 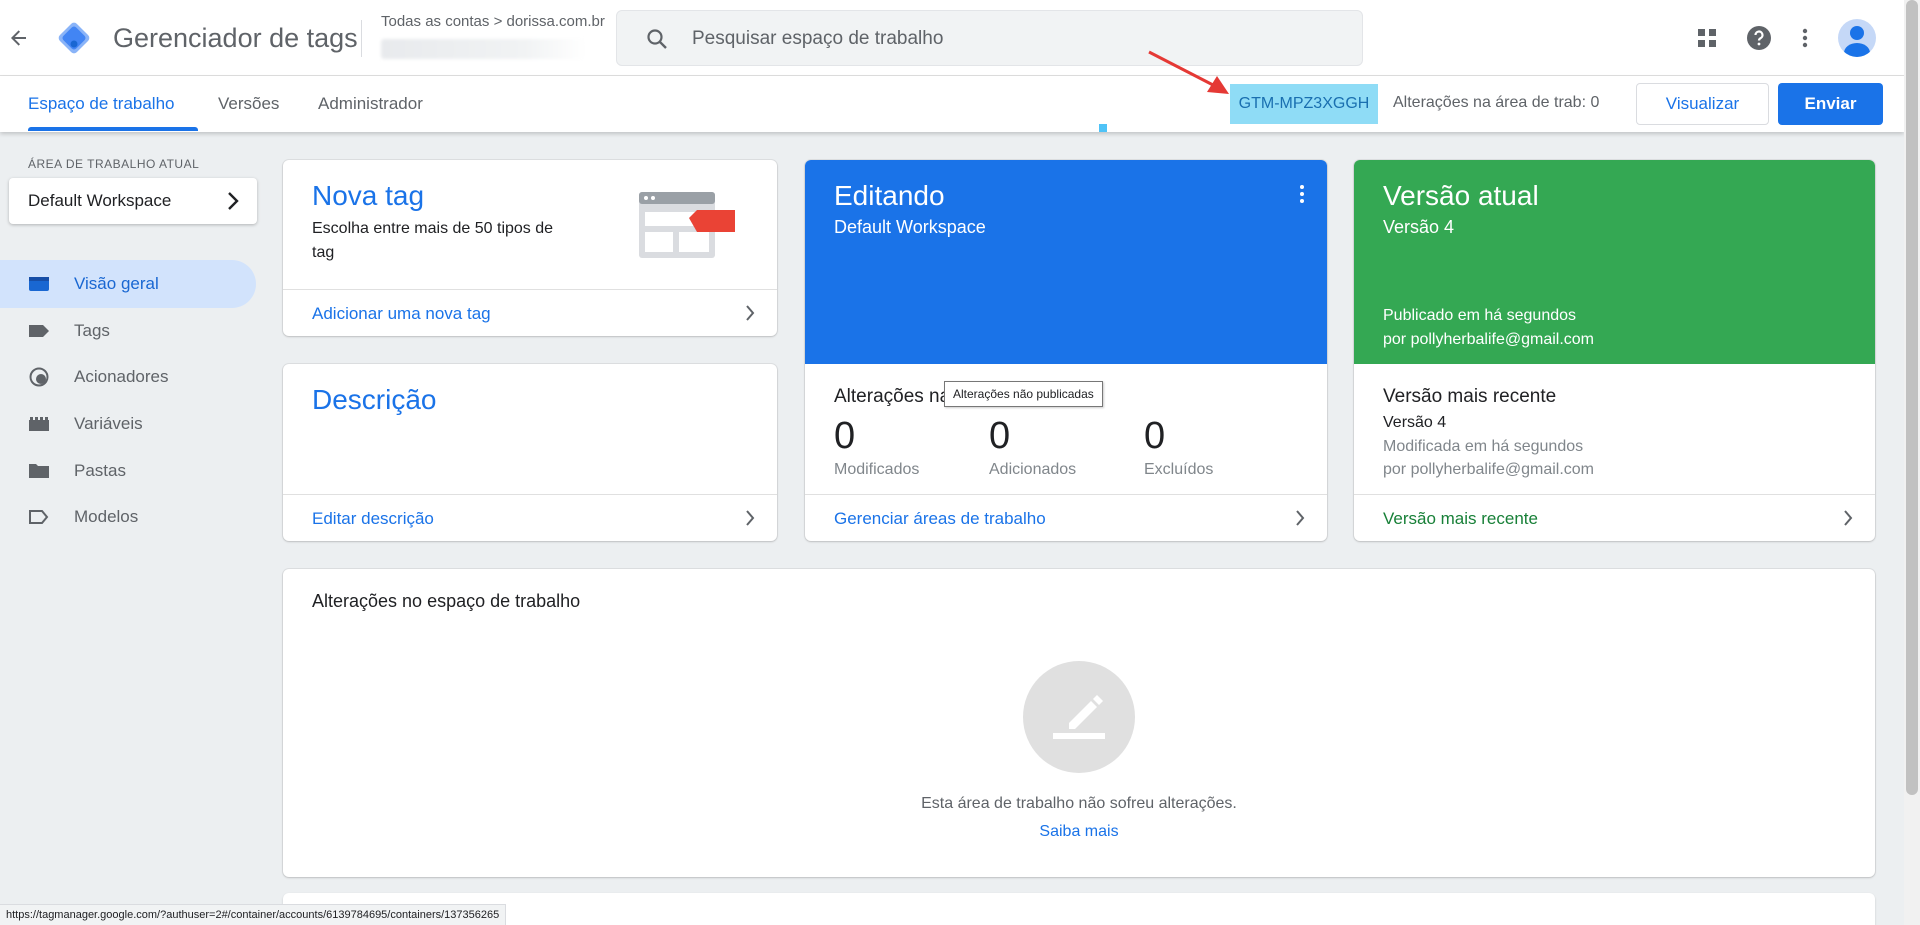 I want to click on app-title: Gerenciador de tags, so click(x=235, y=38).